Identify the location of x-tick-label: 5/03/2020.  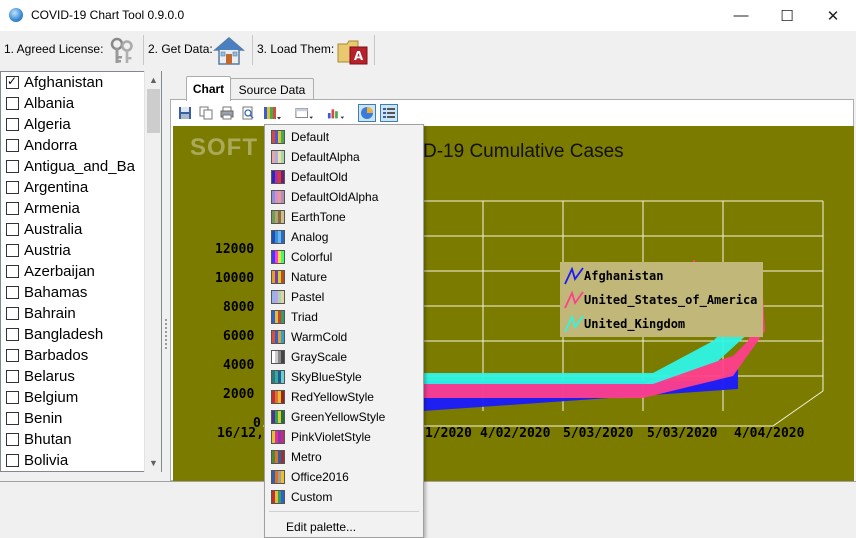
(682, 433).